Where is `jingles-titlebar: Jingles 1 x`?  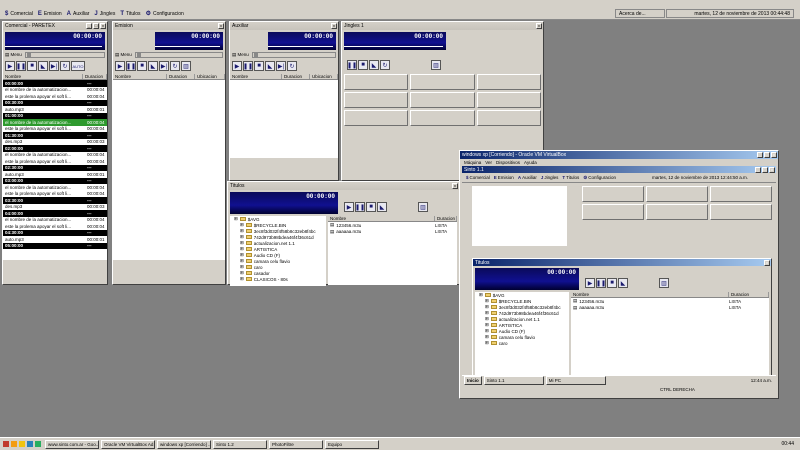
jingles-titlebar: Jingles 1 x is located at coordinates (442, 26).